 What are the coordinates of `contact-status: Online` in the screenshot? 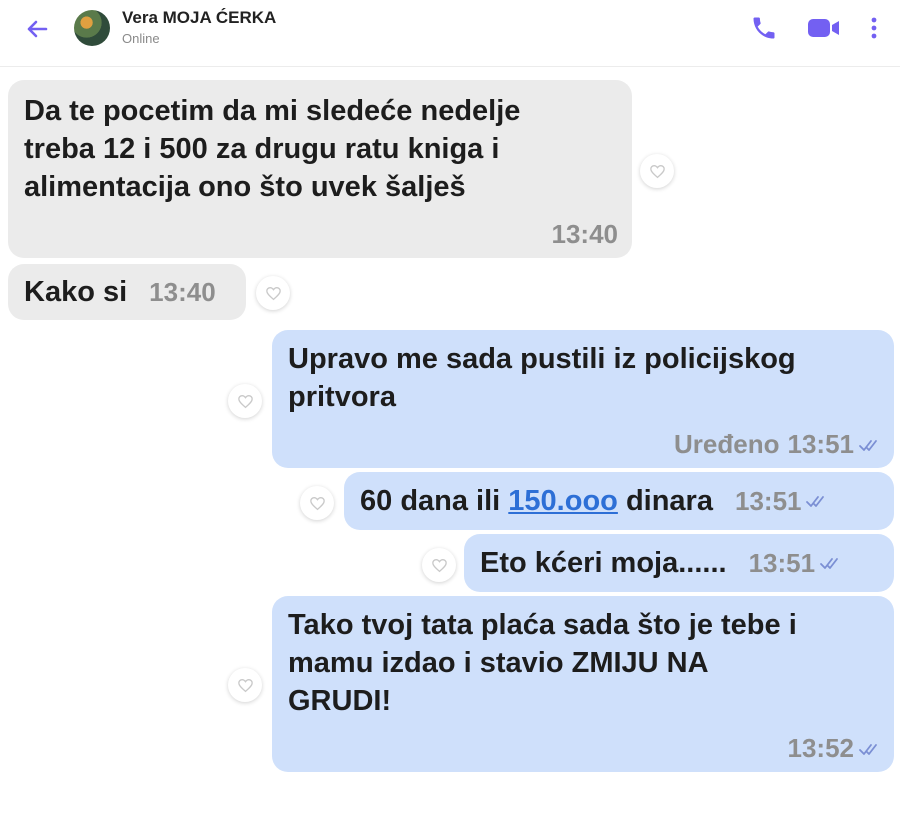 It's located at (141, 38).